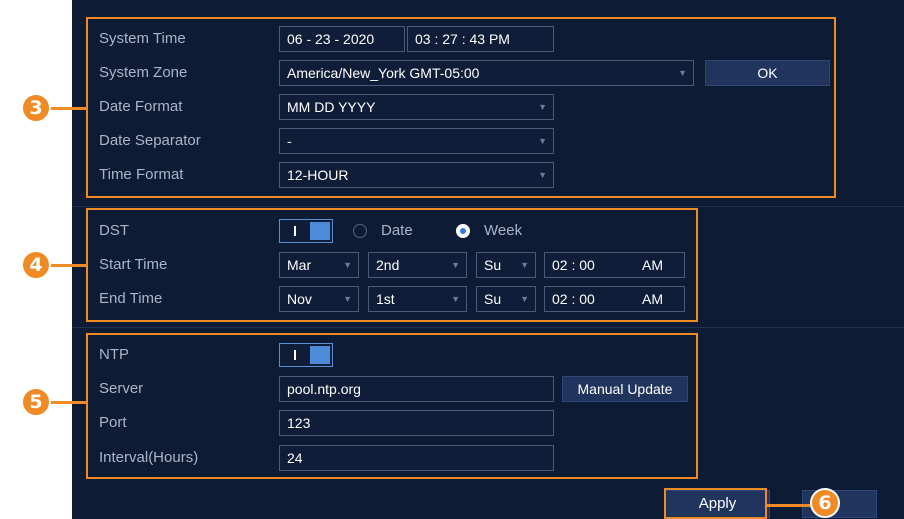 Image resolution: width=904 pixels, height=519 pixels. Describe the element at coordinates (789, 505) in the screenshot. I see `callout-line-apply` at that location.